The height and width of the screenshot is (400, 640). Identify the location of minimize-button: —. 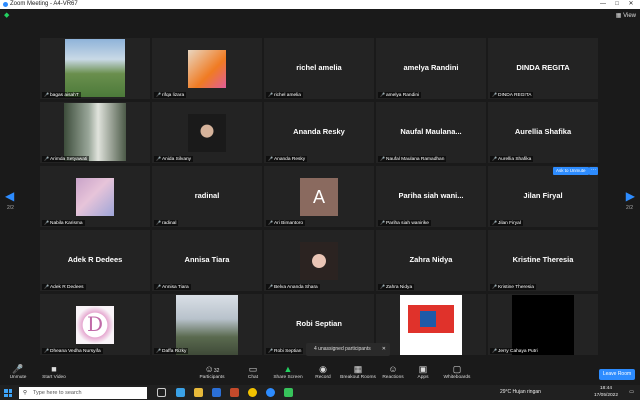
(603, 4).